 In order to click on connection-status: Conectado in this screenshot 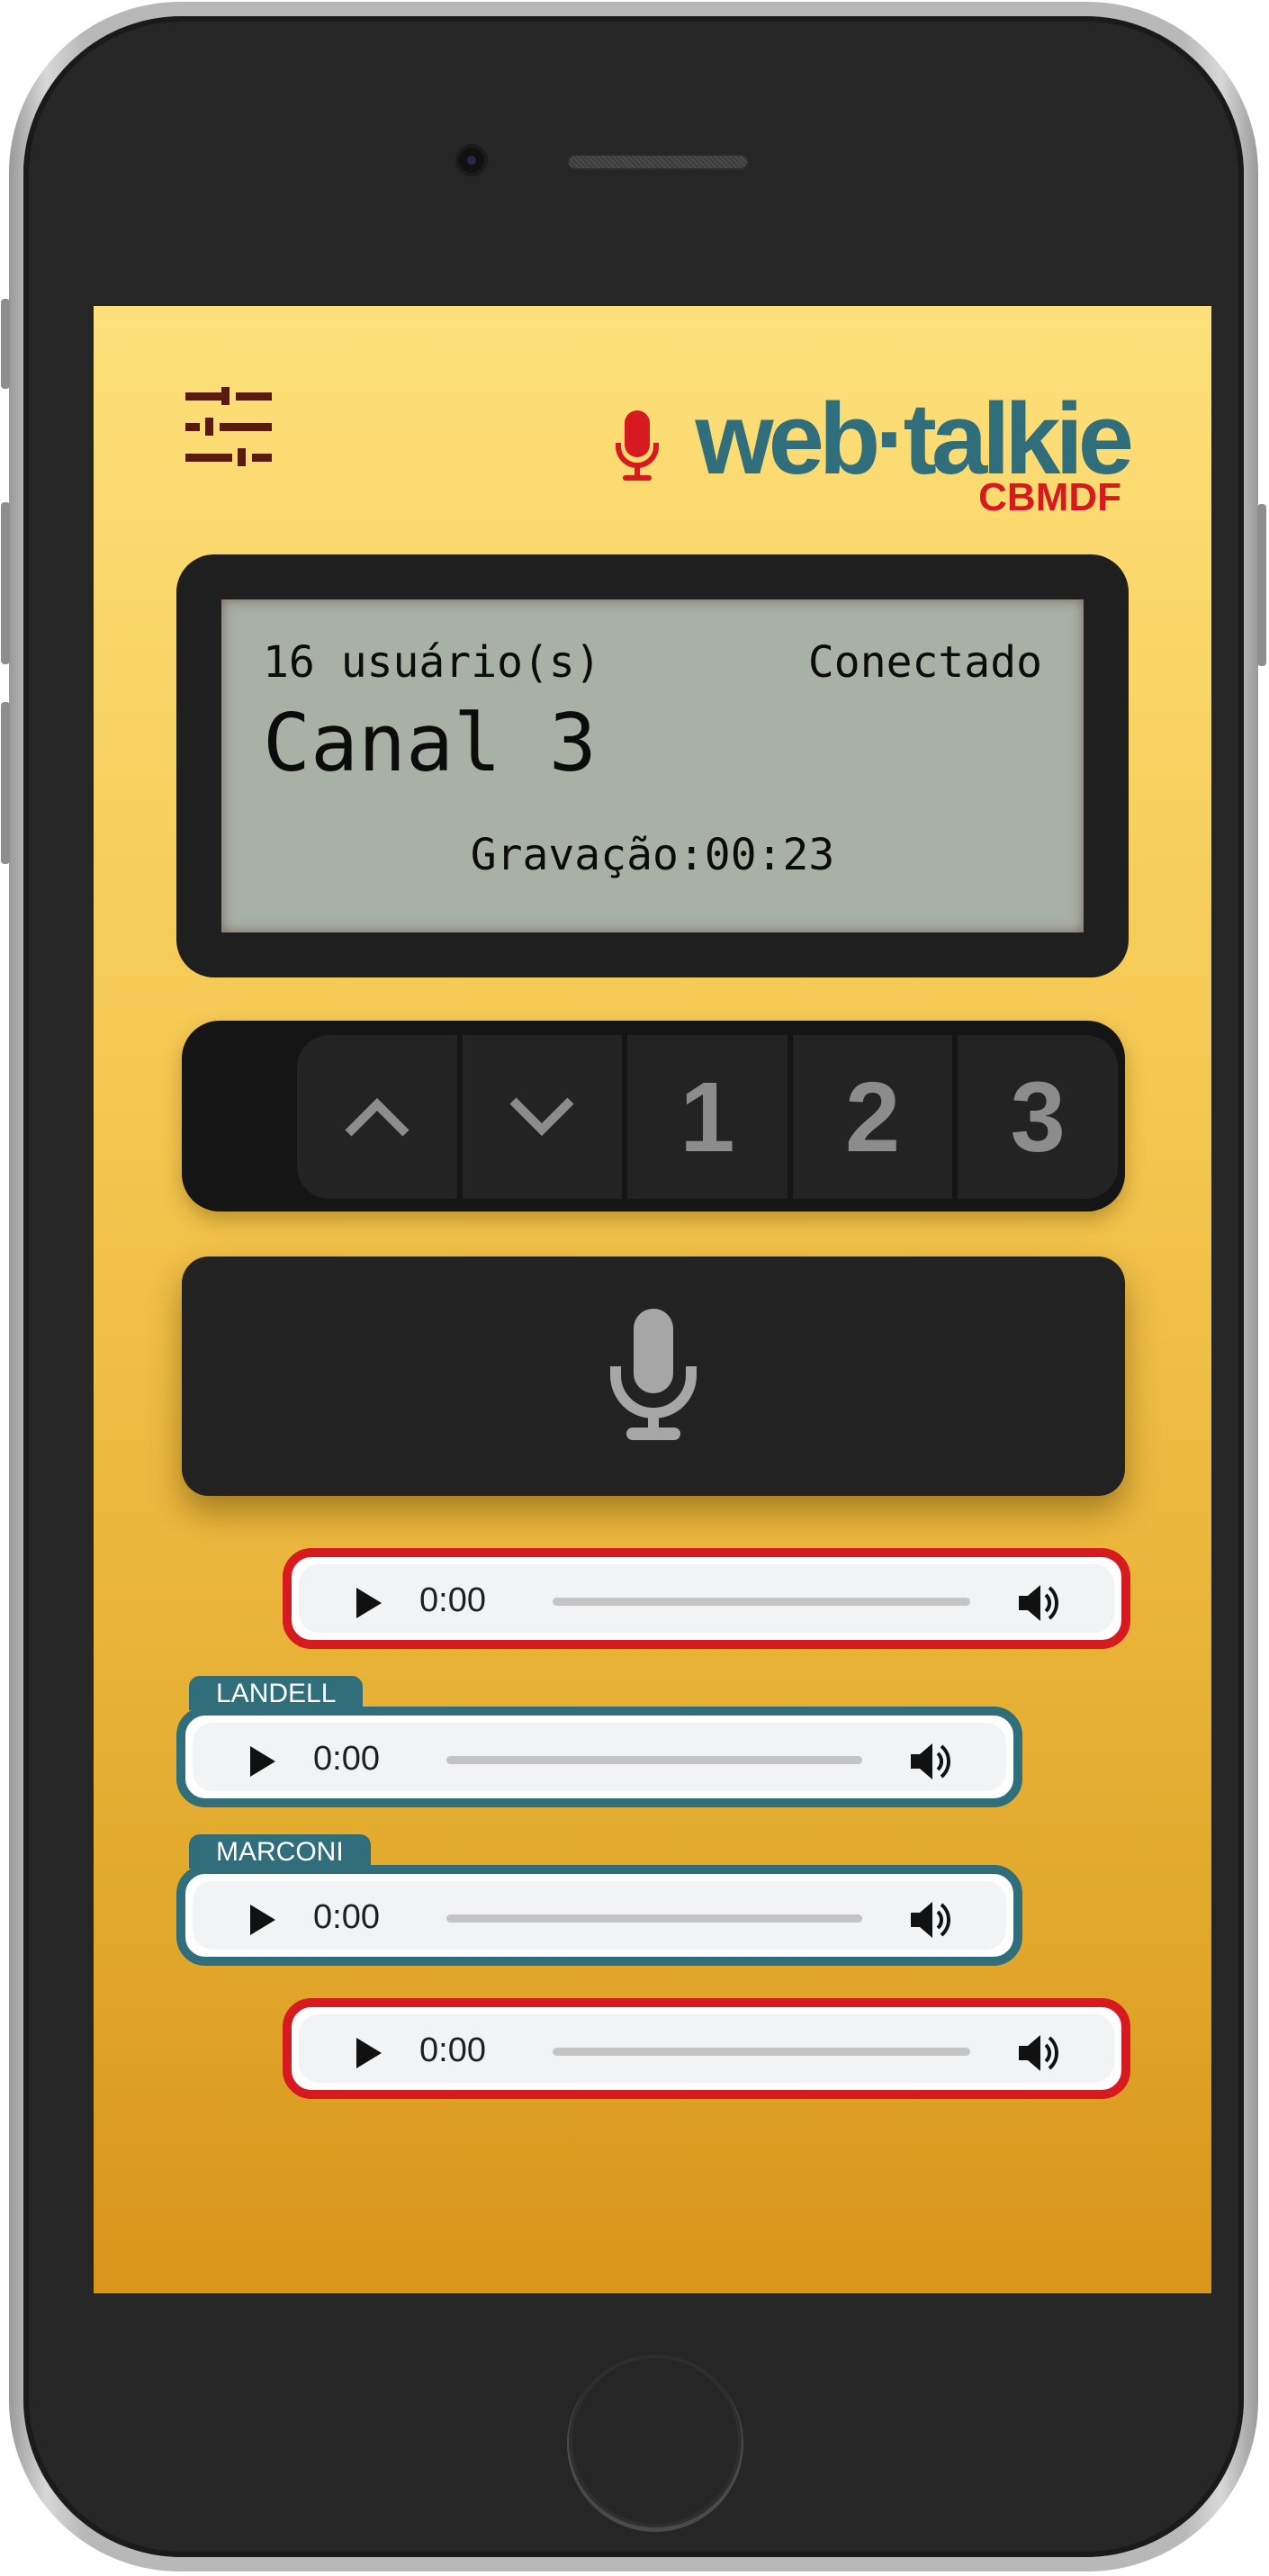, I will do `click(924, 662)`.